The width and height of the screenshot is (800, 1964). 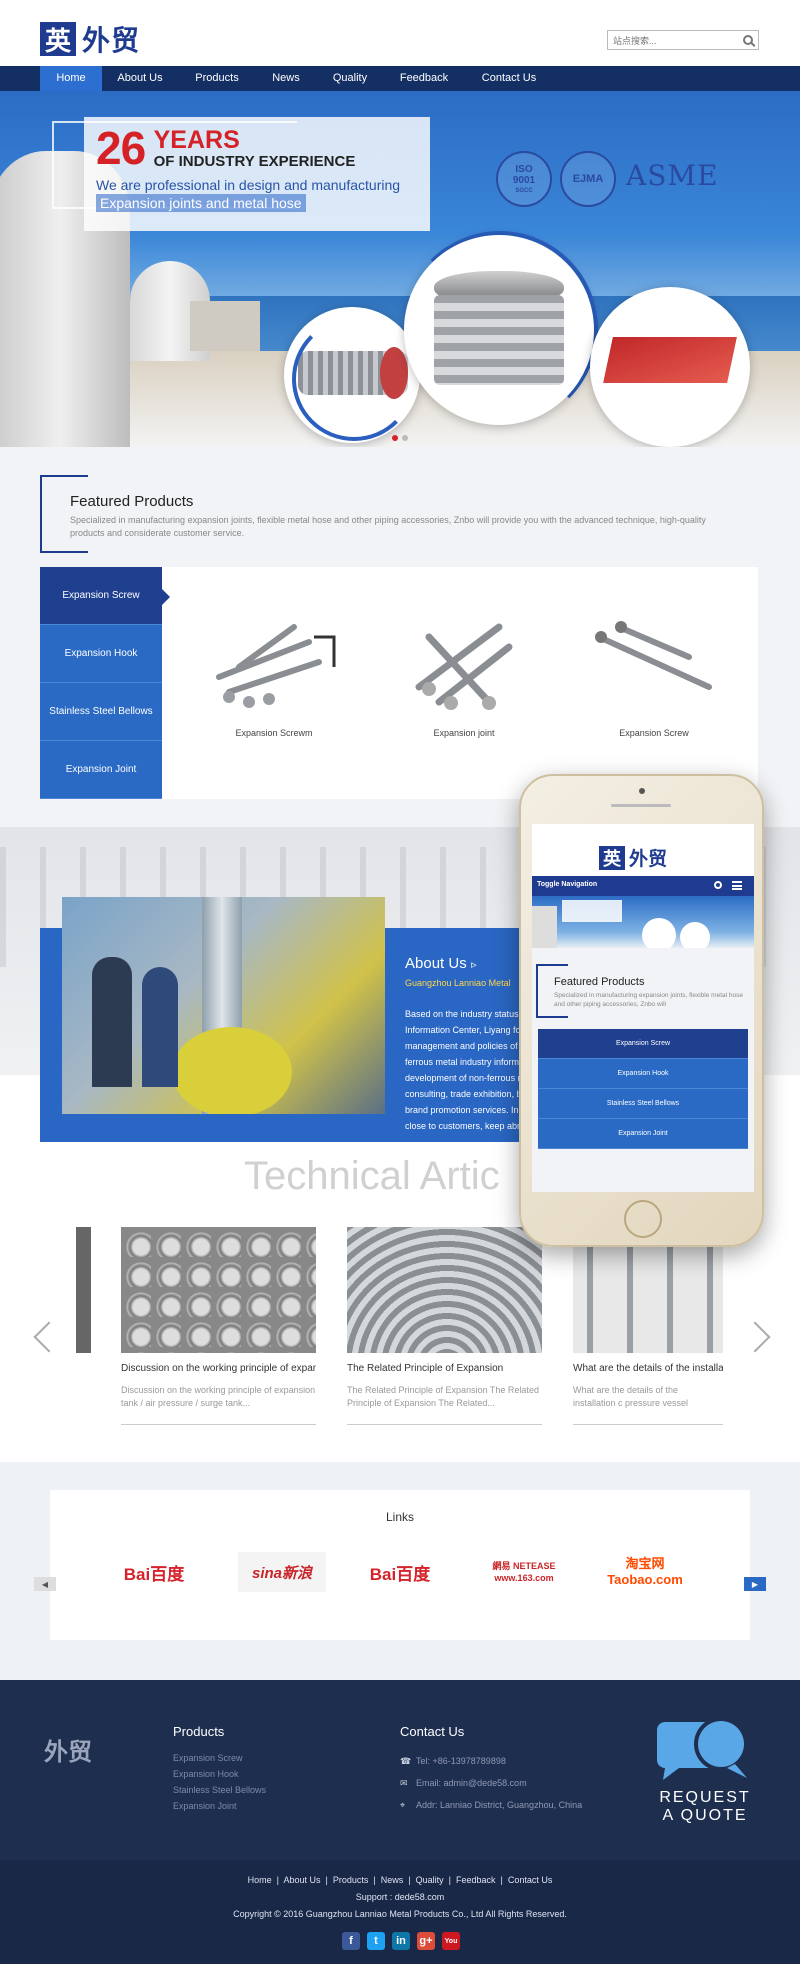 What do you see at coordinates (645, 1572) in the screenshot?
I see `taobao-logo: 淘宝网 Taobao.com` at bounding box center [645, 1572].